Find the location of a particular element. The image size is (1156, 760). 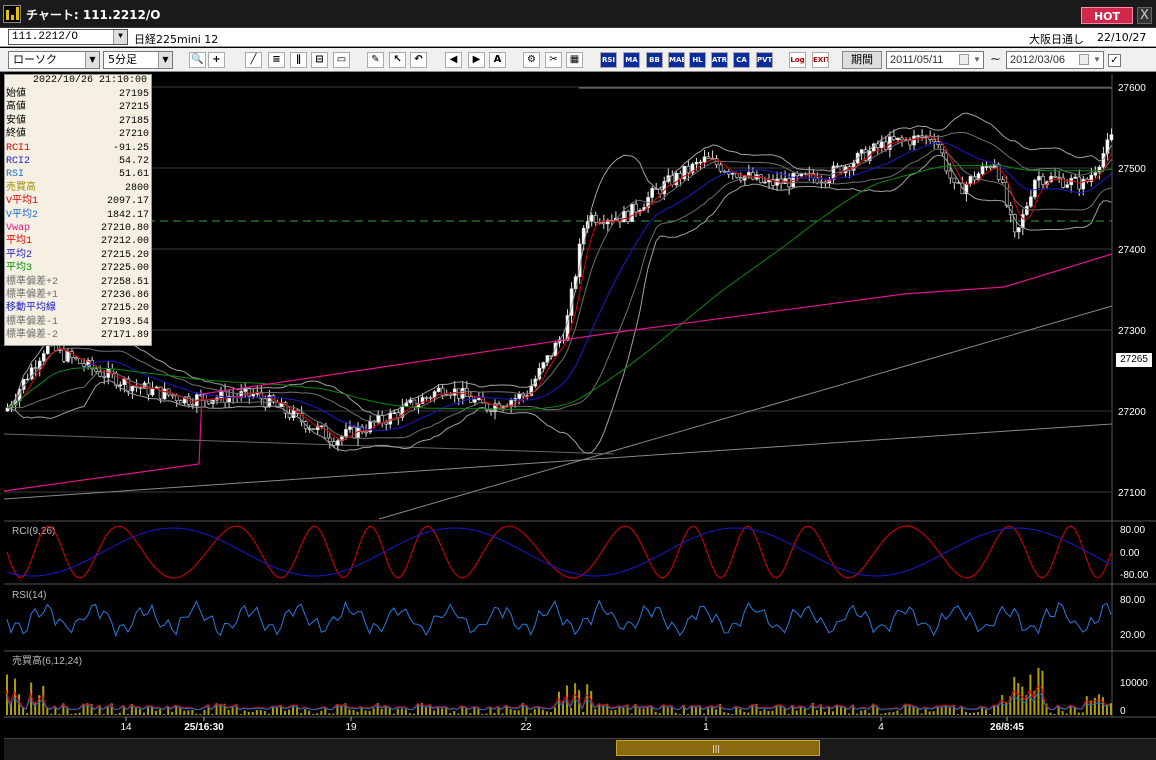

chart-type-select: ローソク ▼ is located at coordinates (54, 60).